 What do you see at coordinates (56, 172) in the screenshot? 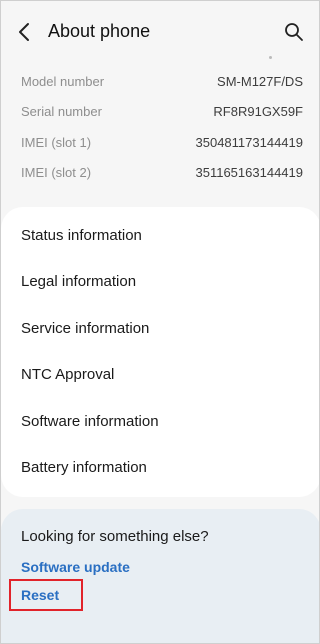
I see `info-label: IMEI (slot 2)` at bounding box center [56, 172].